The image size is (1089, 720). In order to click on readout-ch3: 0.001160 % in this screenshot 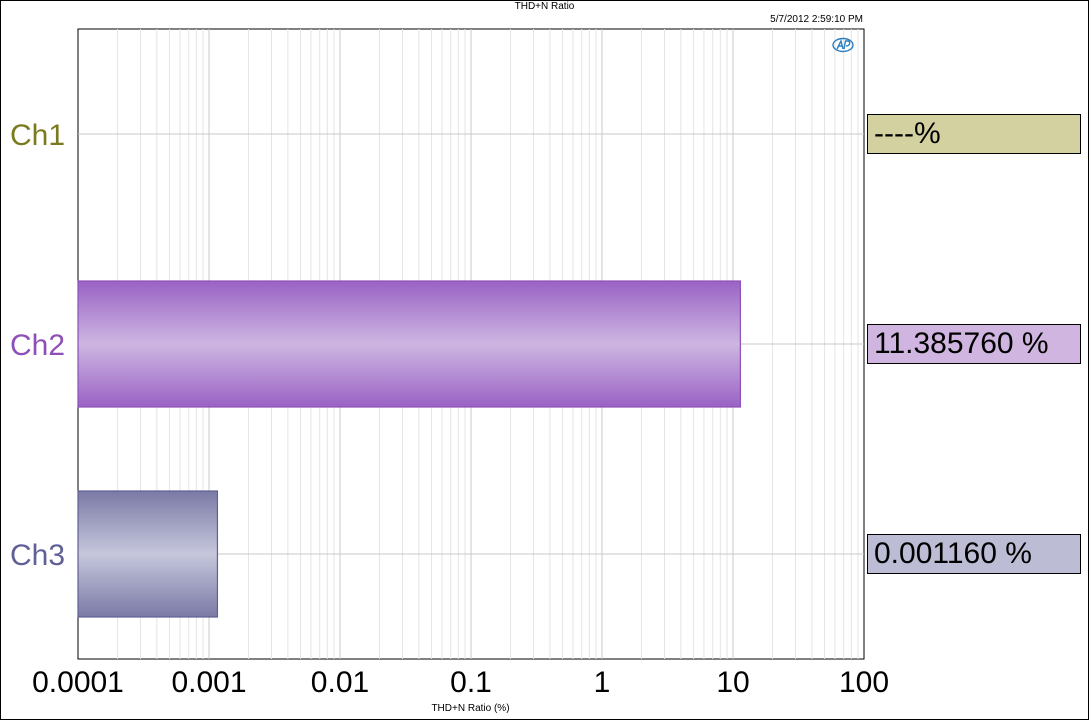, I will do `click(974, 554)`.